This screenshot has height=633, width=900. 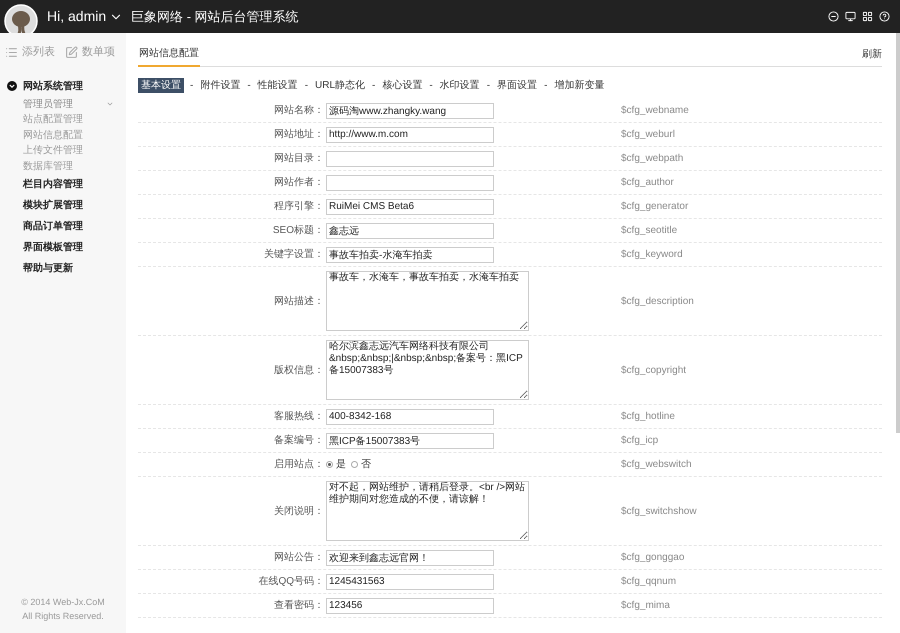 I want to click on text-field: 123456, so click(x=410, y=606).